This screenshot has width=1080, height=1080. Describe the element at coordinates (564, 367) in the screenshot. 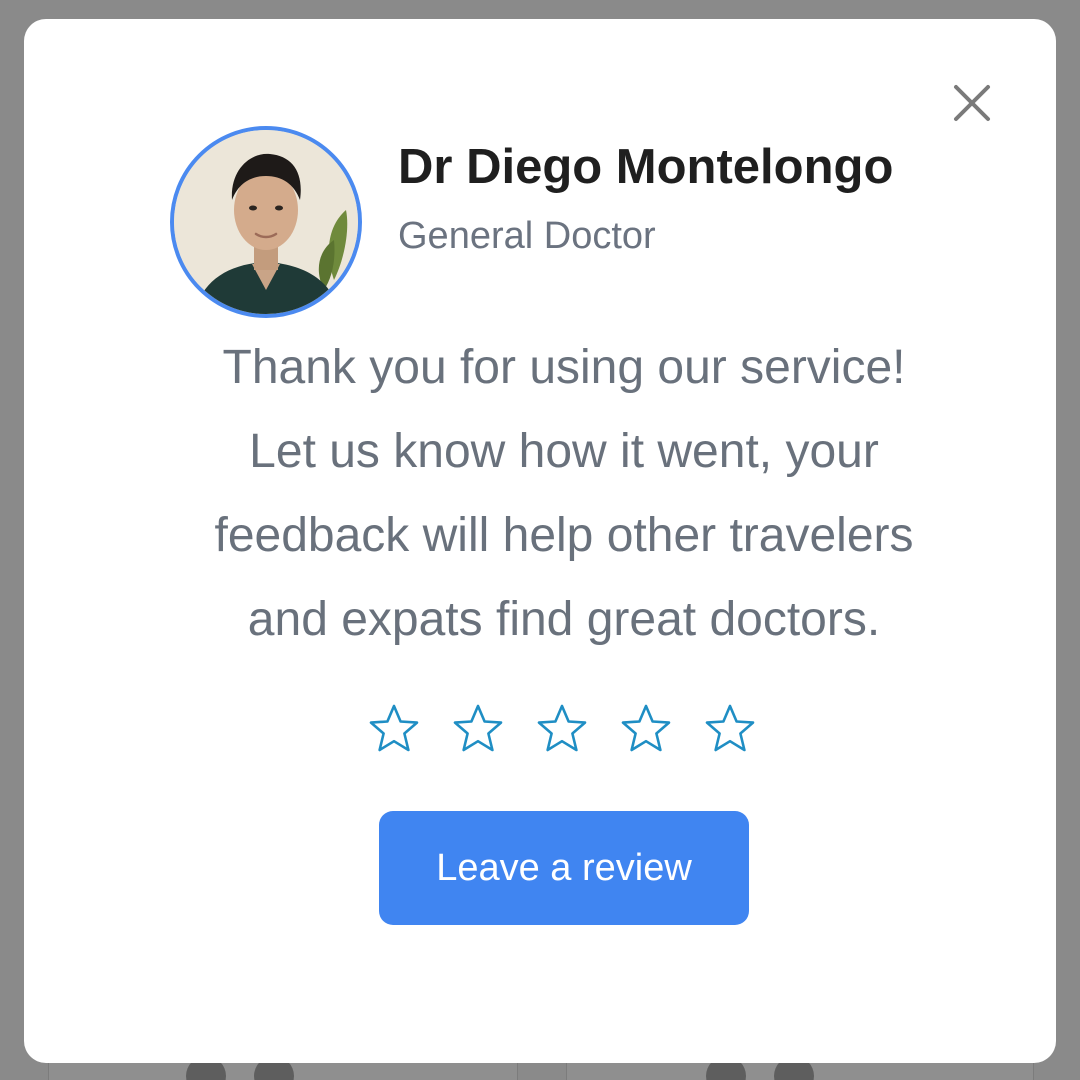

I see `message-line: Thank you for using our service!` at that location.